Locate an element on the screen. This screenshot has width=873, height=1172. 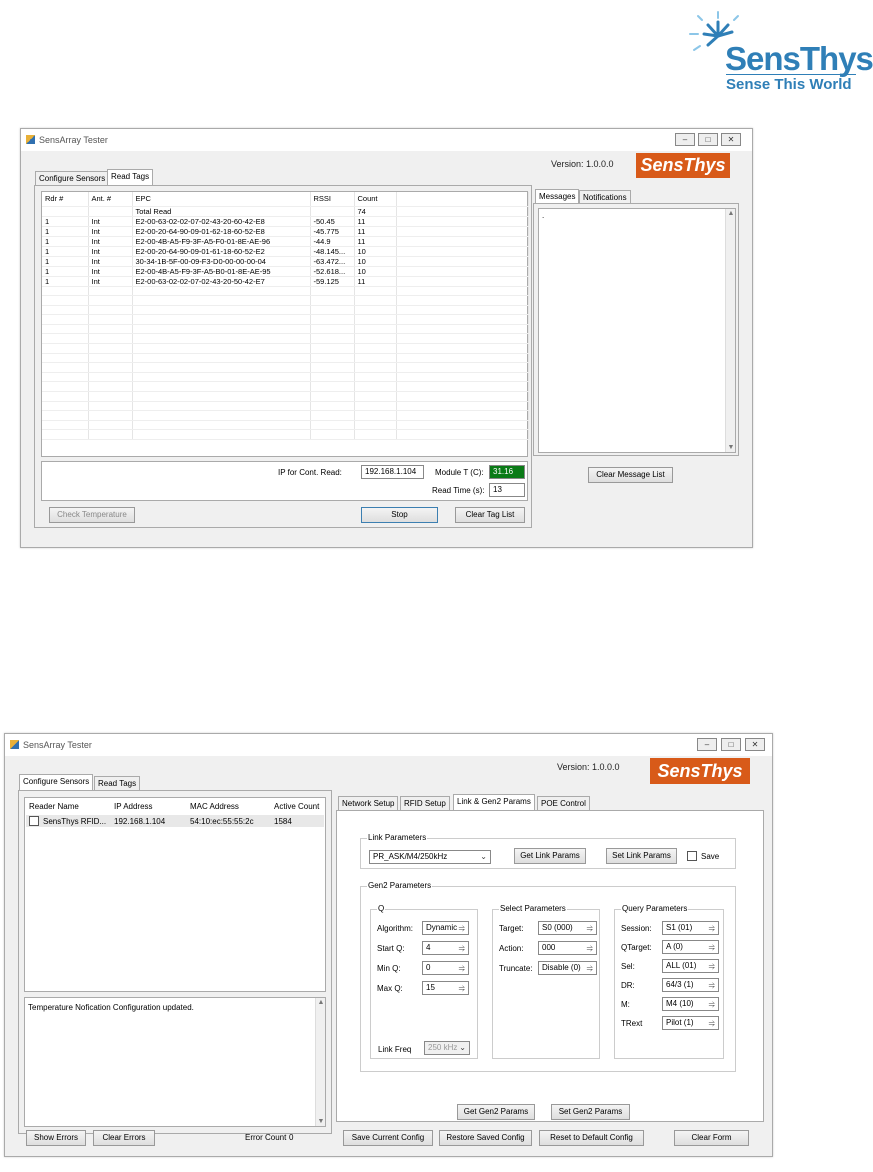
tab-network-setup: Network Setup is located at coordinates (368, 803).